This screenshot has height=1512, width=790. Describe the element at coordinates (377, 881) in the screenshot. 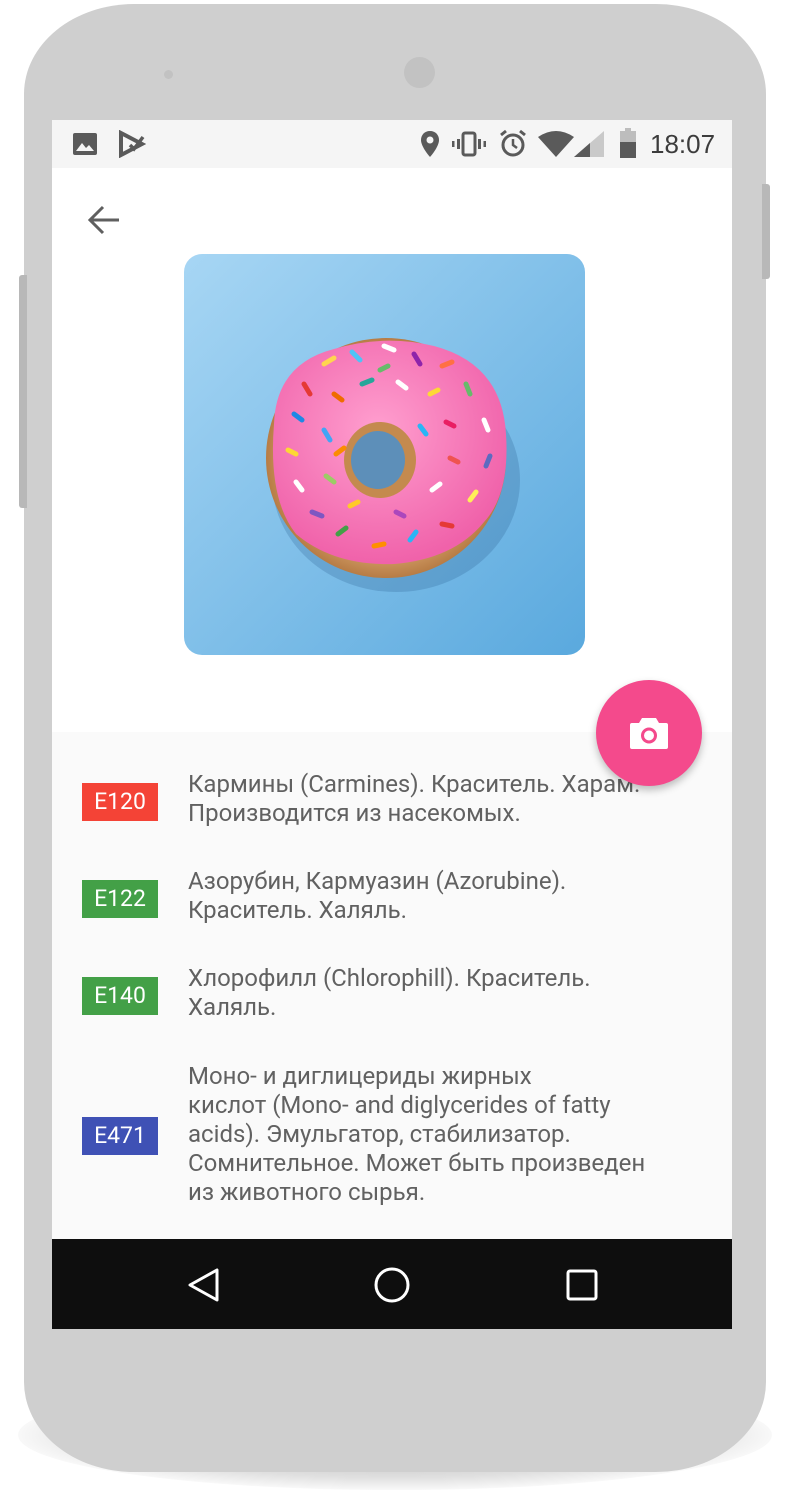

I see `description-line: Азорубин, Кармуазин (Azorubine).` at that location.